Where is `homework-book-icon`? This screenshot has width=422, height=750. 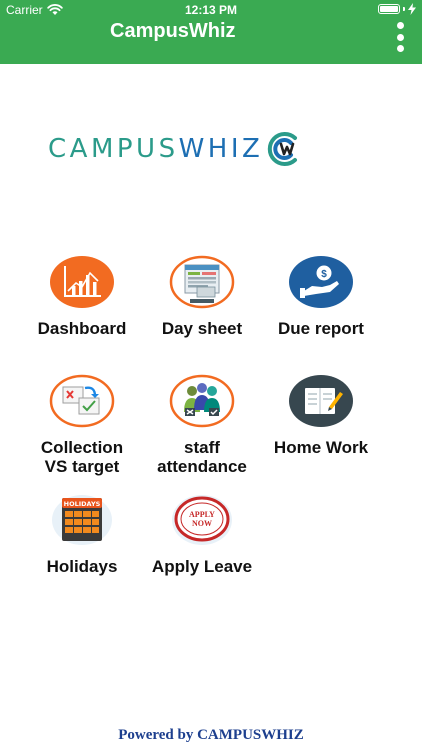 homework-book-icon is located at coordinates (321, 401).